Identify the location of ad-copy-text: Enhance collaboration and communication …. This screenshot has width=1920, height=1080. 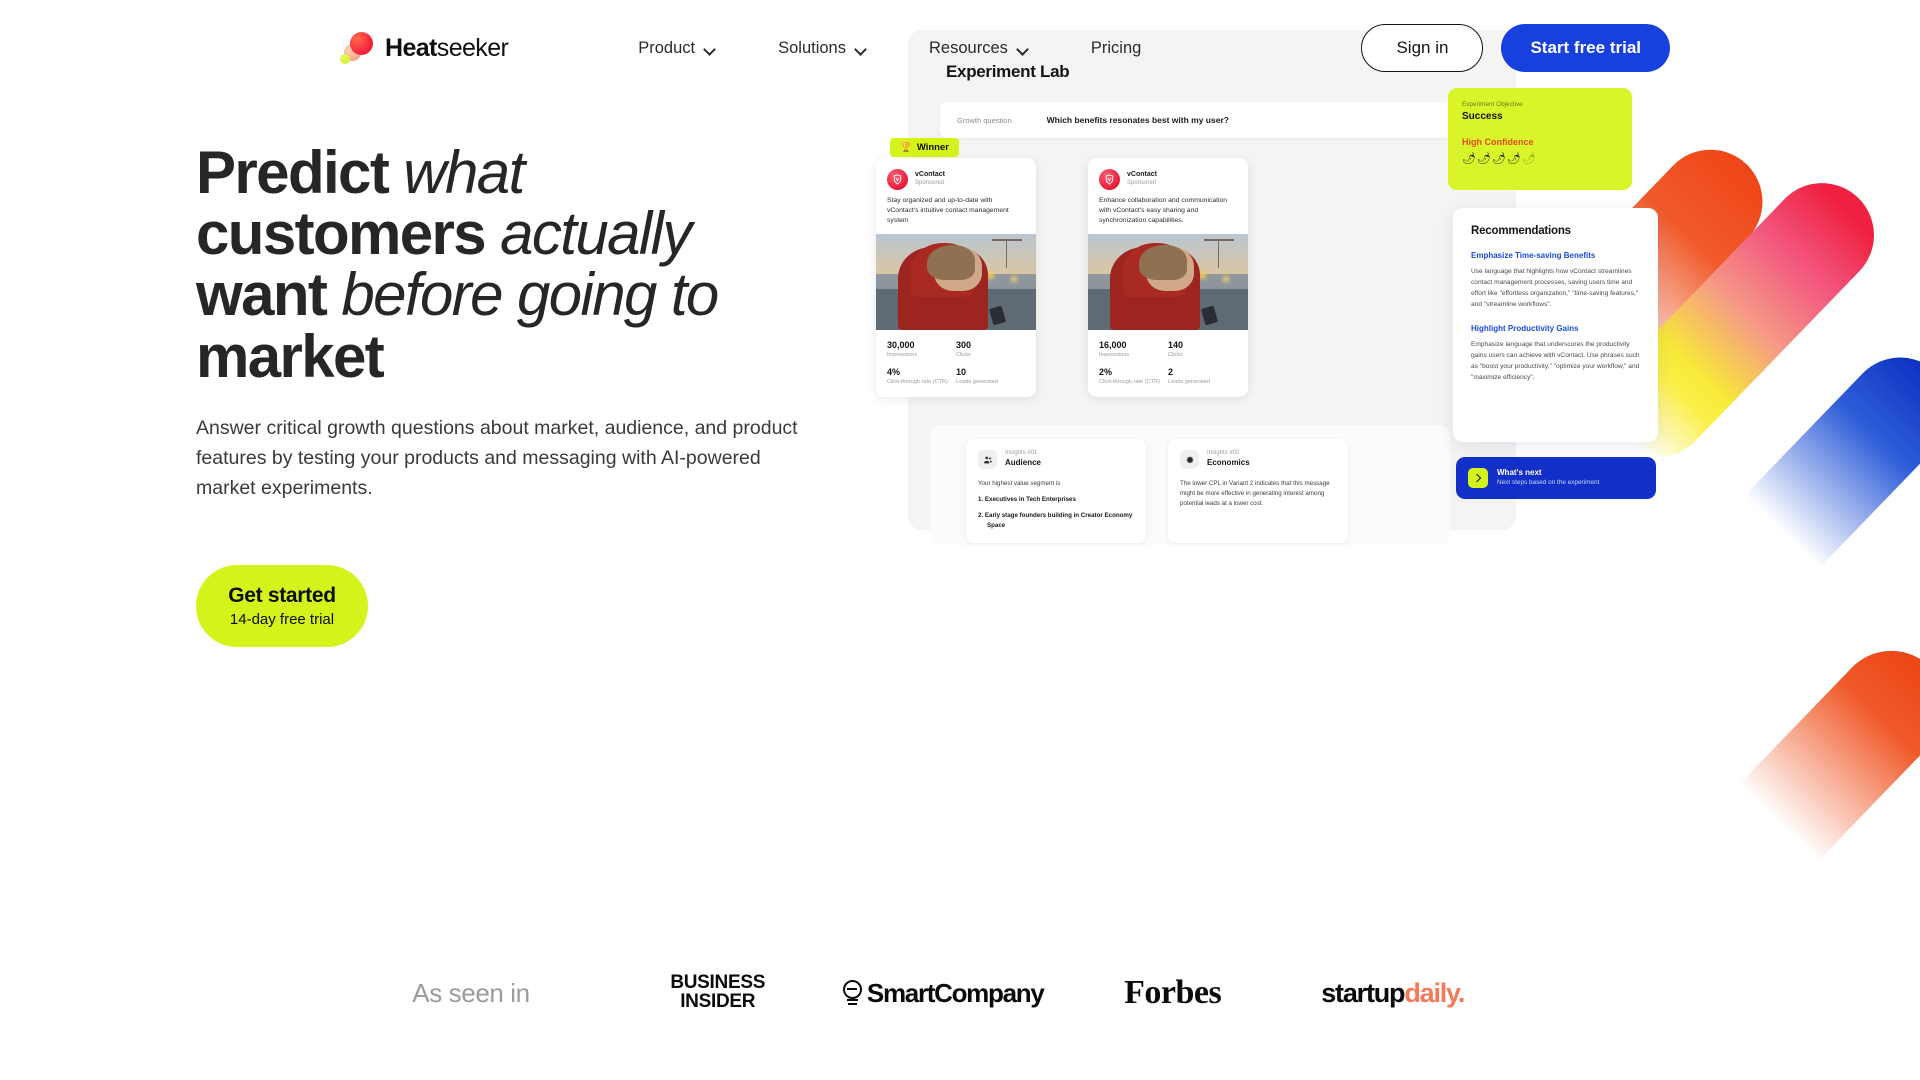
(1163, 210).